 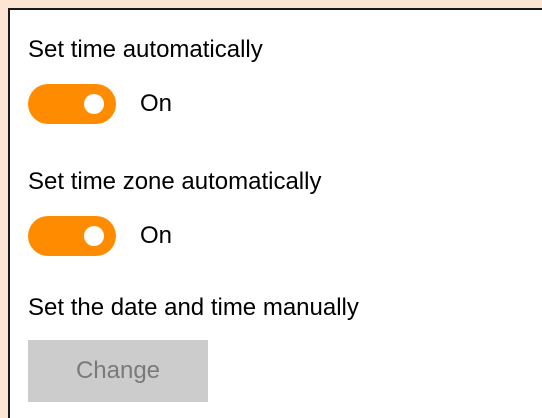 What do you see at coordinates (193, 307) in the screenshot?
I see `set-date-time-manually-label: Set the date and time manually` at bounding box center [193, 307].